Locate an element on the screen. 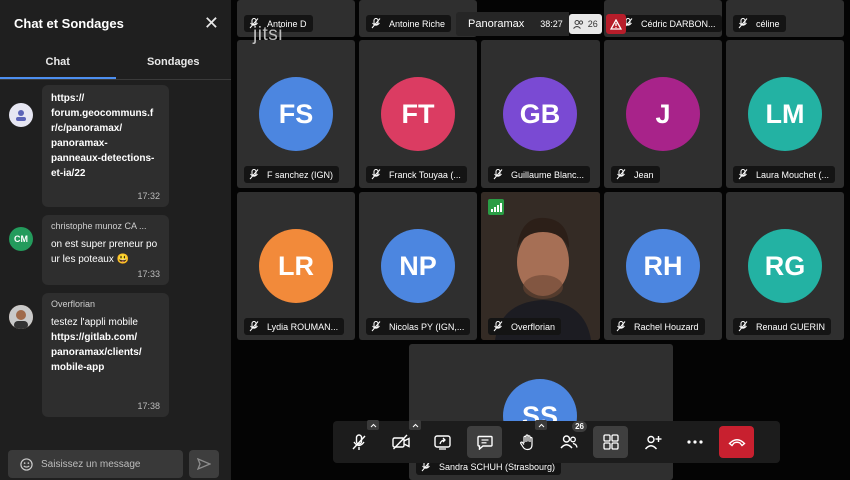 The height and width of the screenshot is (480, 850). mic-toggle-button is located at coordinates (360, 439).